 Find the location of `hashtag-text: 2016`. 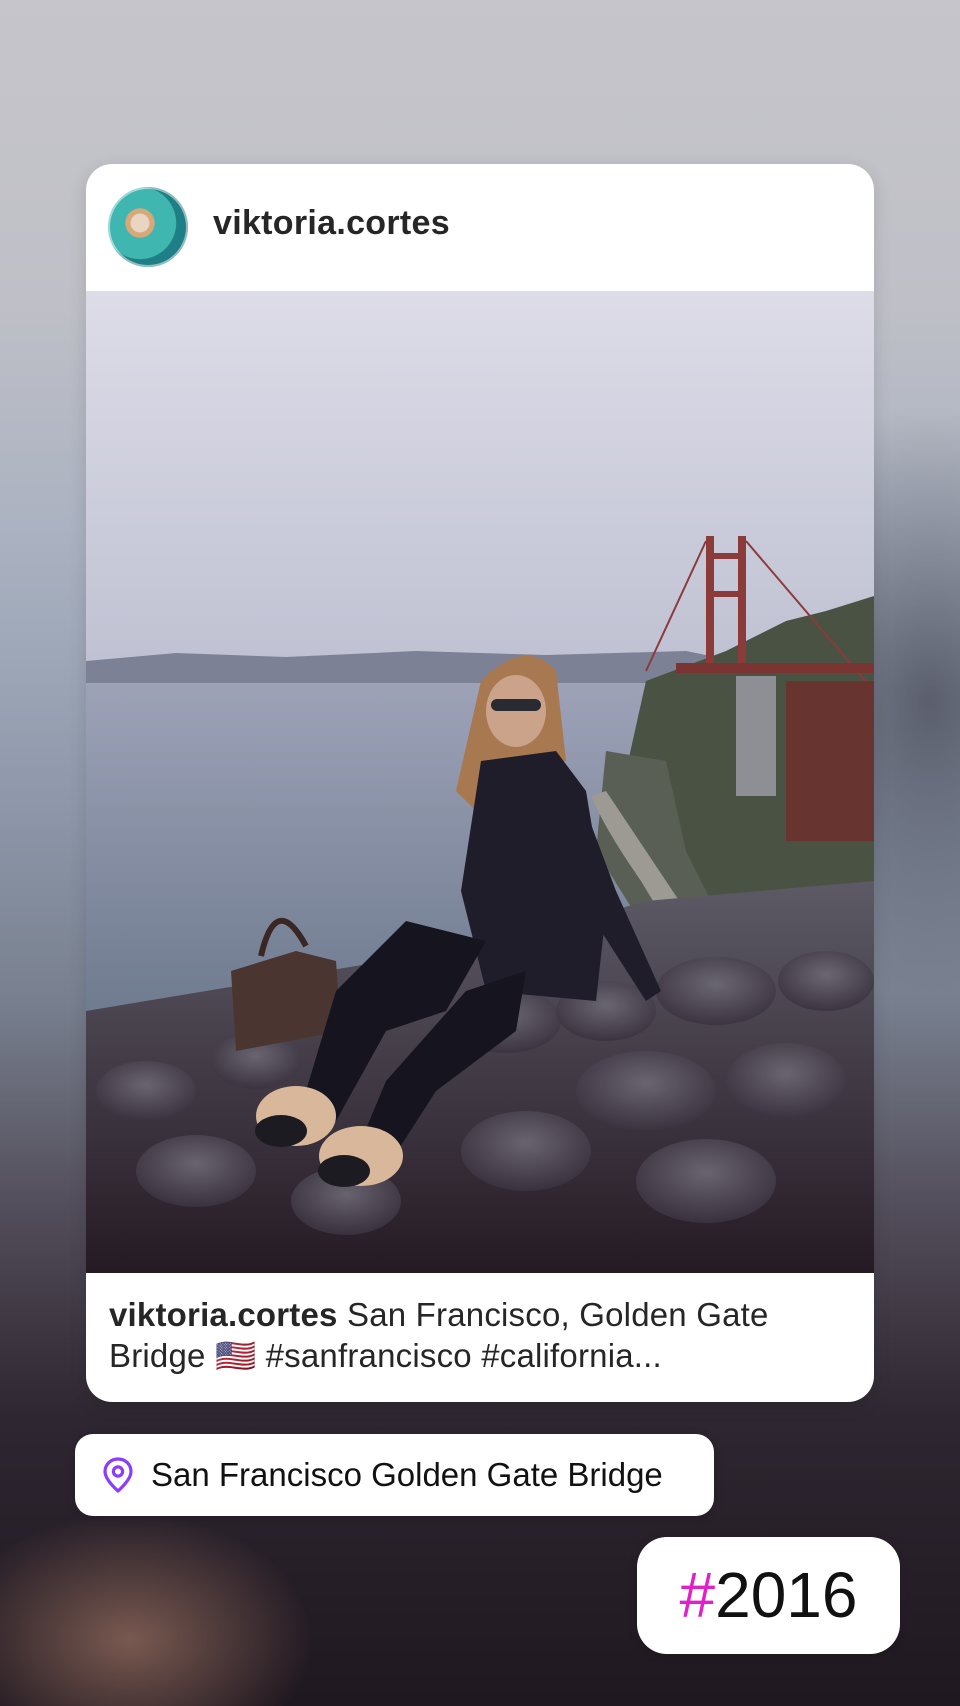

hashtag-text: 2016 is located at coordinates (786, 1595).